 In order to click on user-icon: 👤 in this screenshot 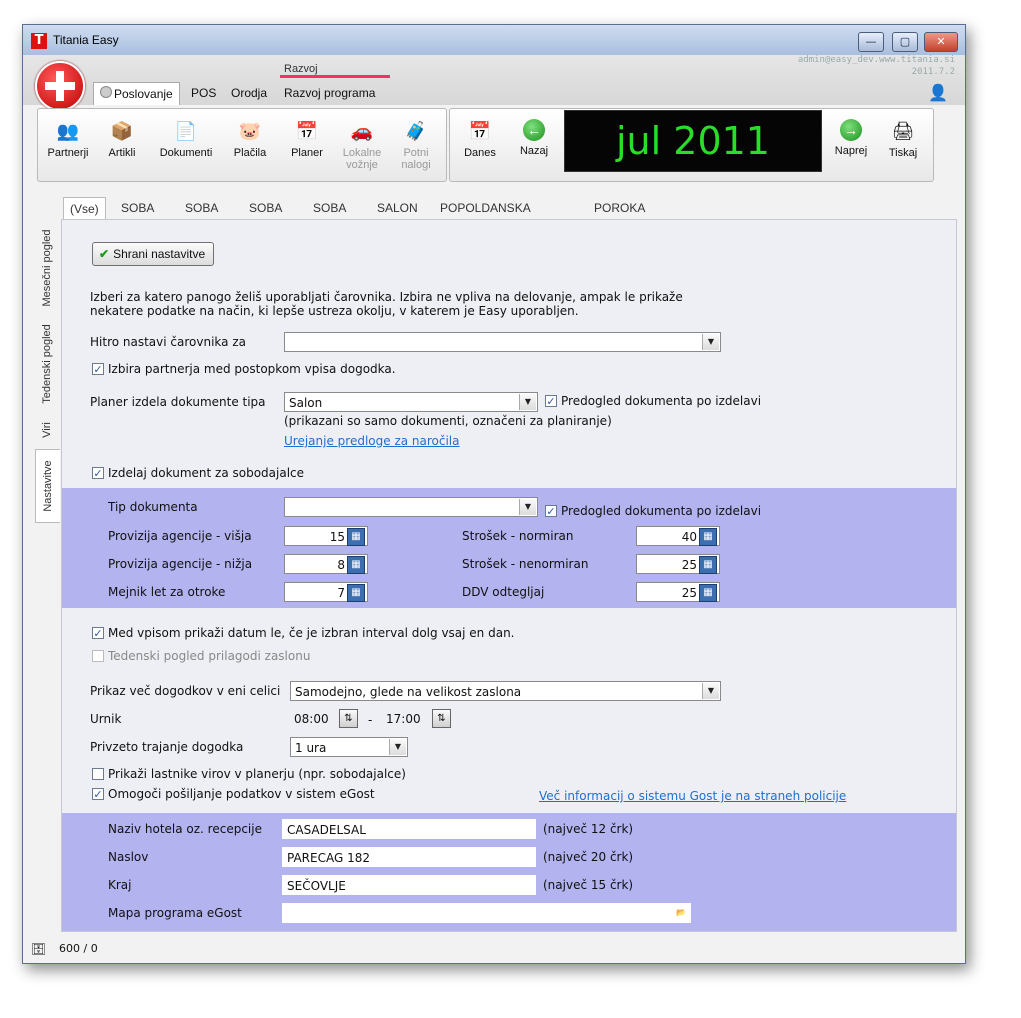, I will do `click(938, 93)`.